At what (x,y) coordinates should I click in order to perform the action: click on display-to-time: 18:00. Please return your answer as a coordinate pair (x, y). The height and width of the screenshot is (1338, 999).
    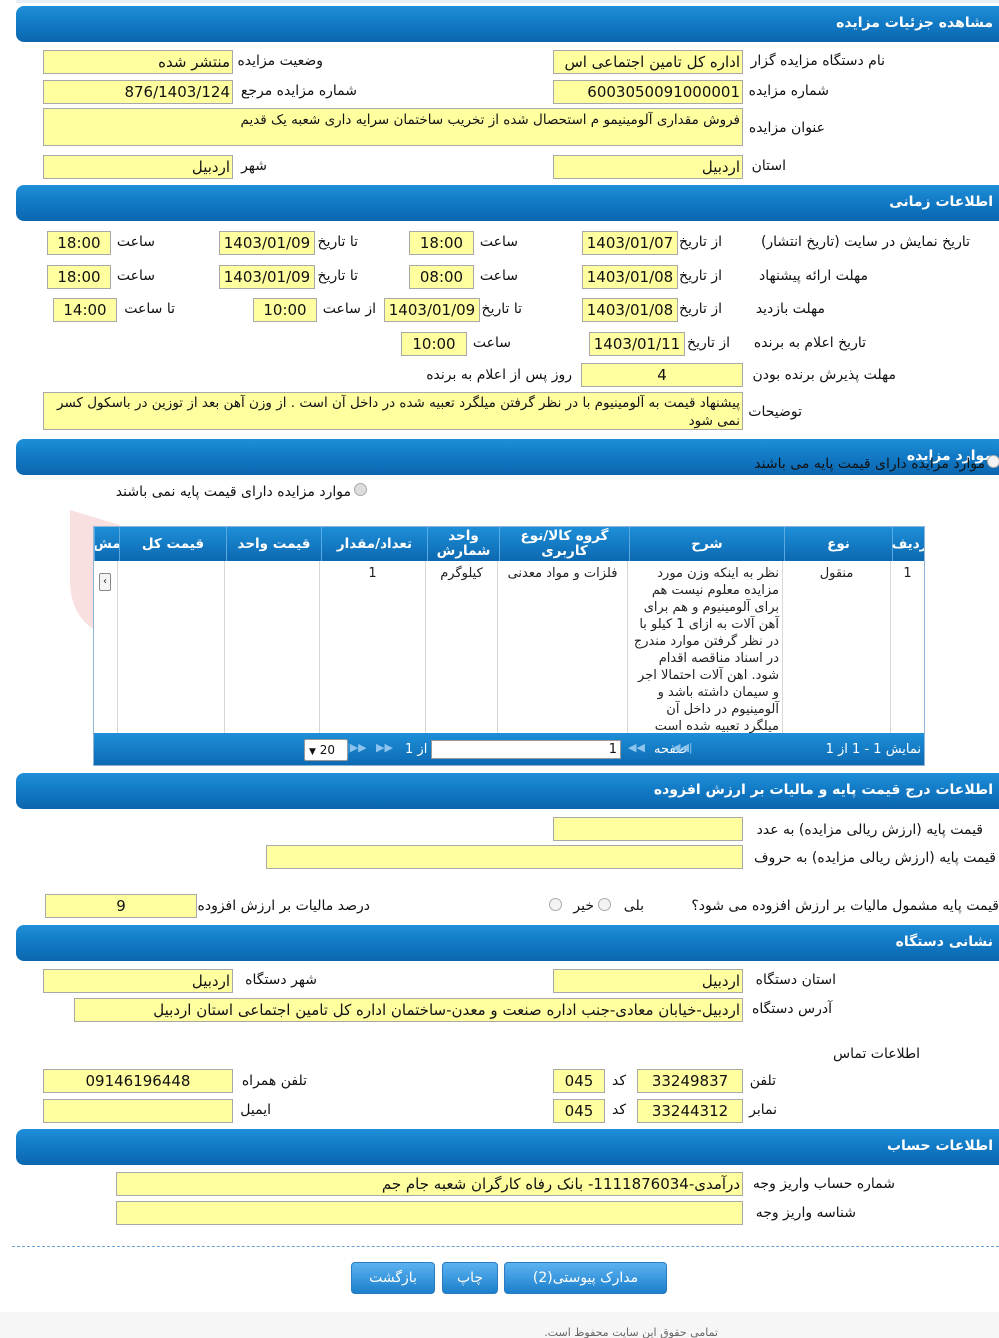
    Looking at the image, I should click on (79, 243).